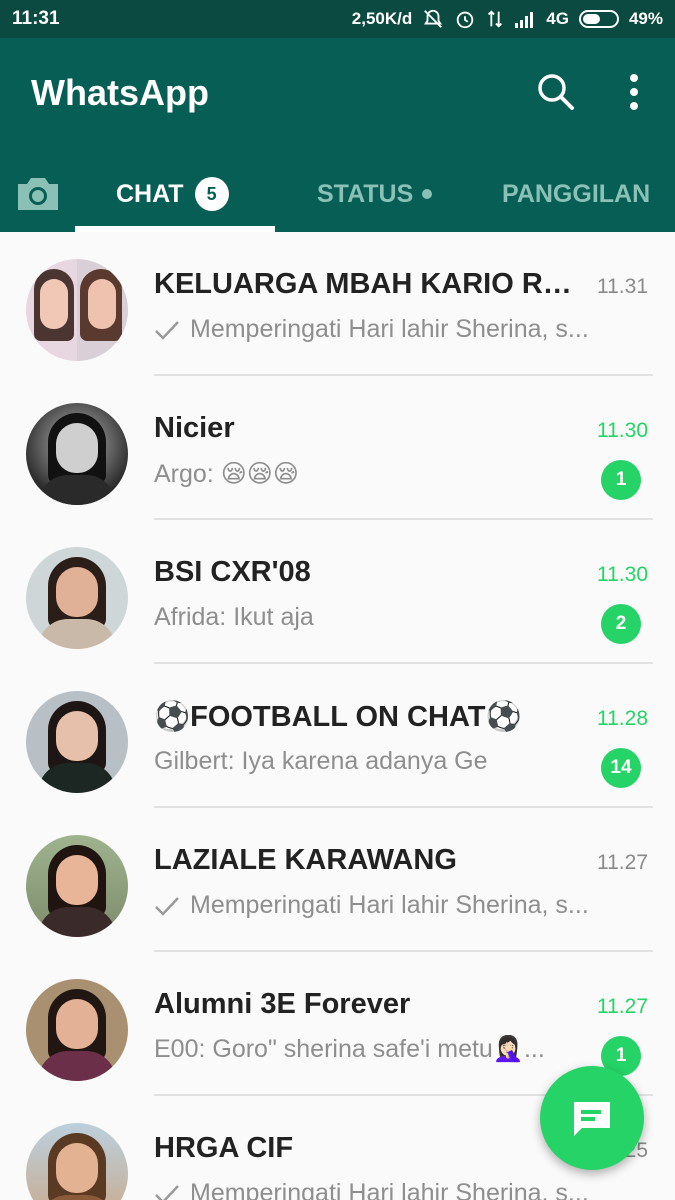 The width and height of the screenshot is (675, 1200). Describe the element at coordinates (525, 19) in the screenshot. I see `signal-icon` at that location.